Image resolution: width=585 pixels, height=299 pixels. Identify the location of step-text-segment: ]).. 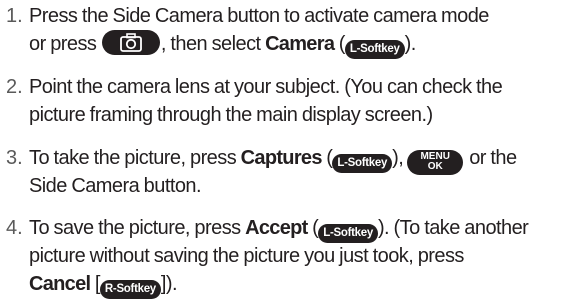
(169, 284).